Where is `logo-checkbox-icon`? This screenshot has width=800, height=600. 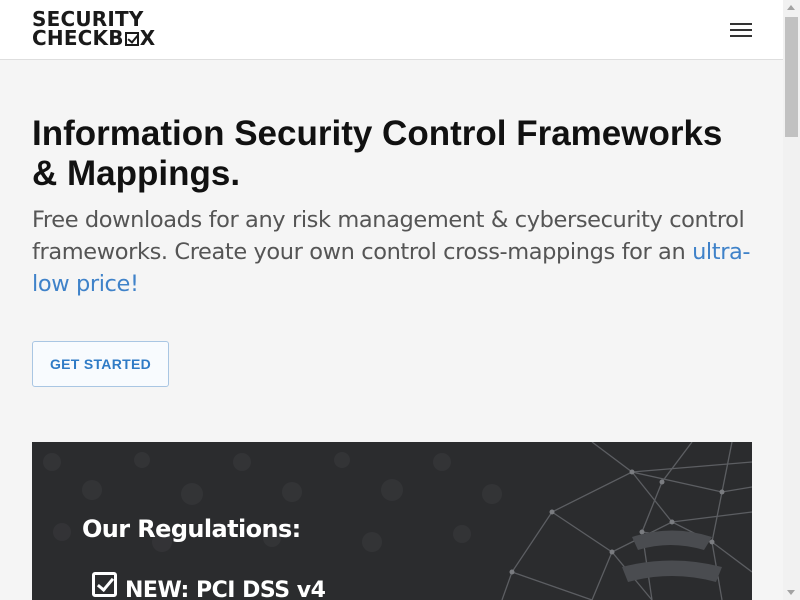 logo-checkbox-icon is located at coordinates (131, 39).